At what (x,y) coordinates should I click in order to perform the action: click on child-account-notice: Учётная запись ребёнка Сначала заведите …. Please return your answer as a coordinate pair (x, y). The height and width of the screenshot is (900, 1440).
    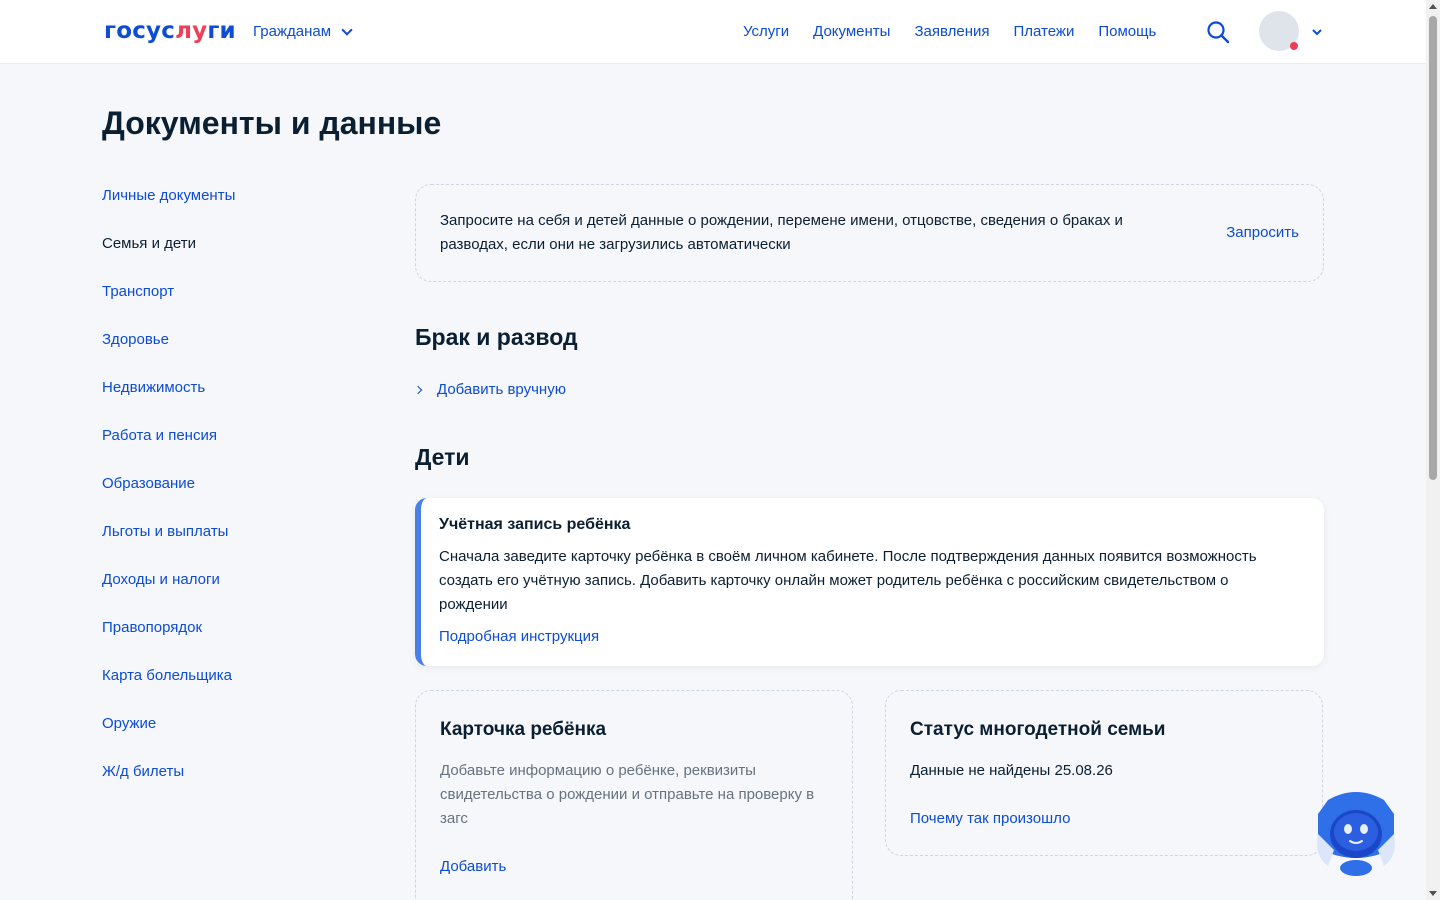
    Looking at the image, I should click on (869, 582).